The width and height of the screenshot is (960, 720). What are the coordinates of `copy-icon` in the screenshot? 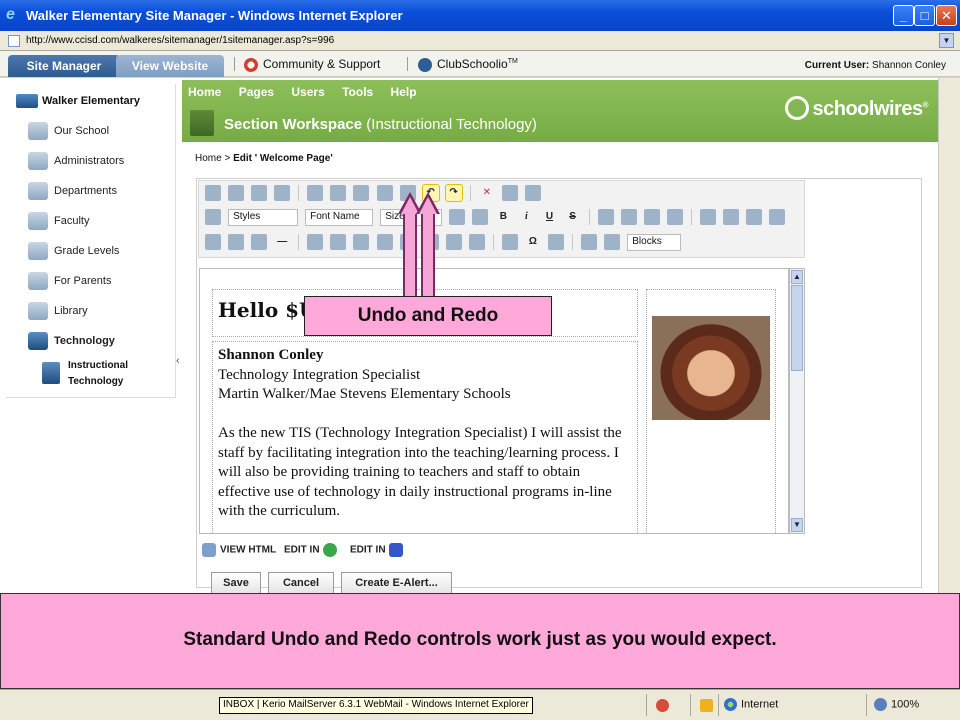 It's located at (338, 193).